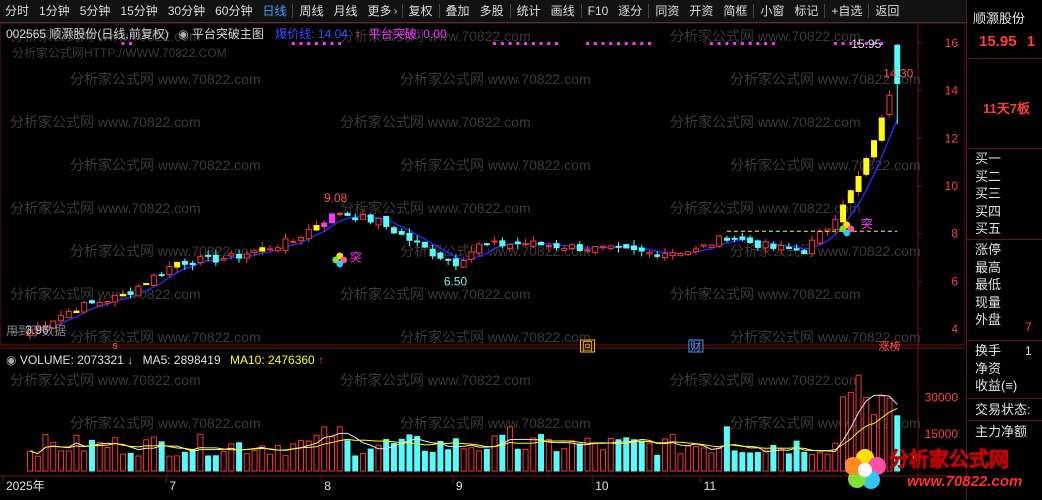  I want to click on toolbar-item-5: 60分钟, so click(233, 11).